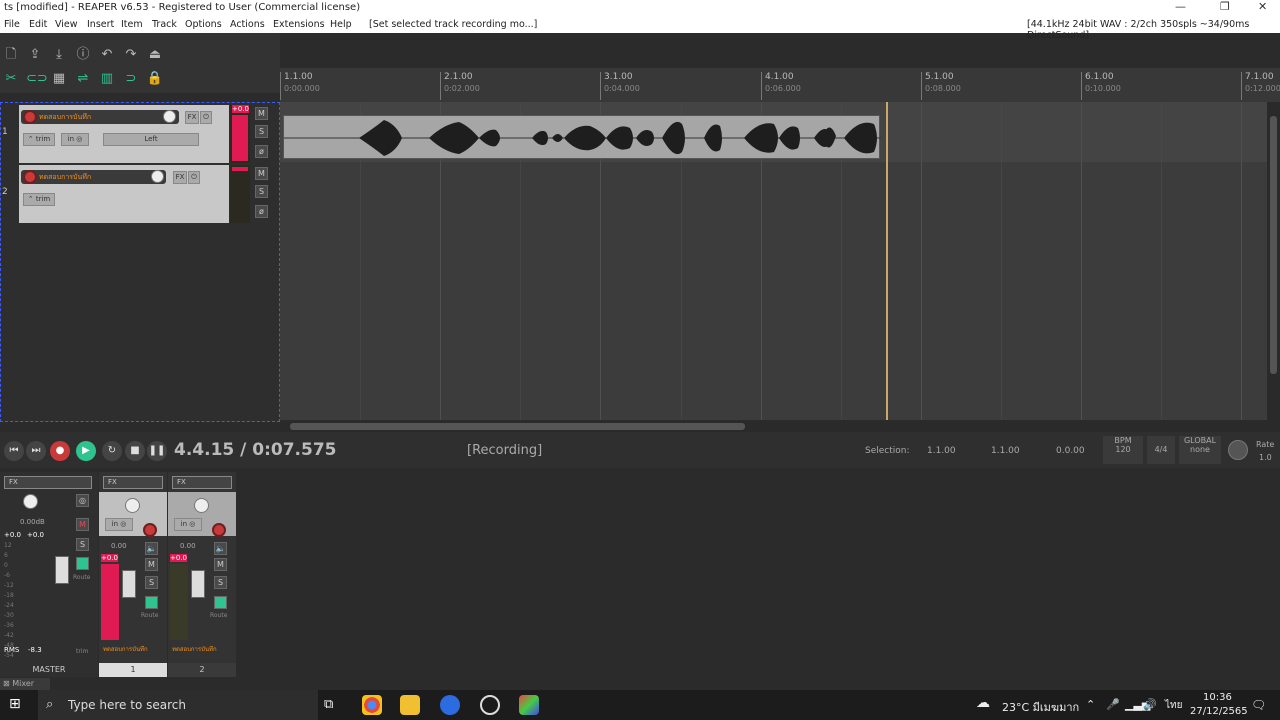  Describe the element at coordinates (107, 55) in the screenshot. I see `undo-icon: ↶` at that location.